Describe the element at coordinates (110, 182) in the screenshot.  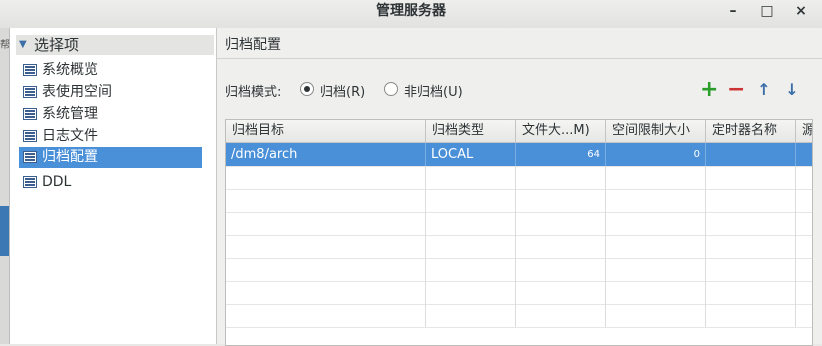
I see `sidebar-item-ddl: DDL` at that location.